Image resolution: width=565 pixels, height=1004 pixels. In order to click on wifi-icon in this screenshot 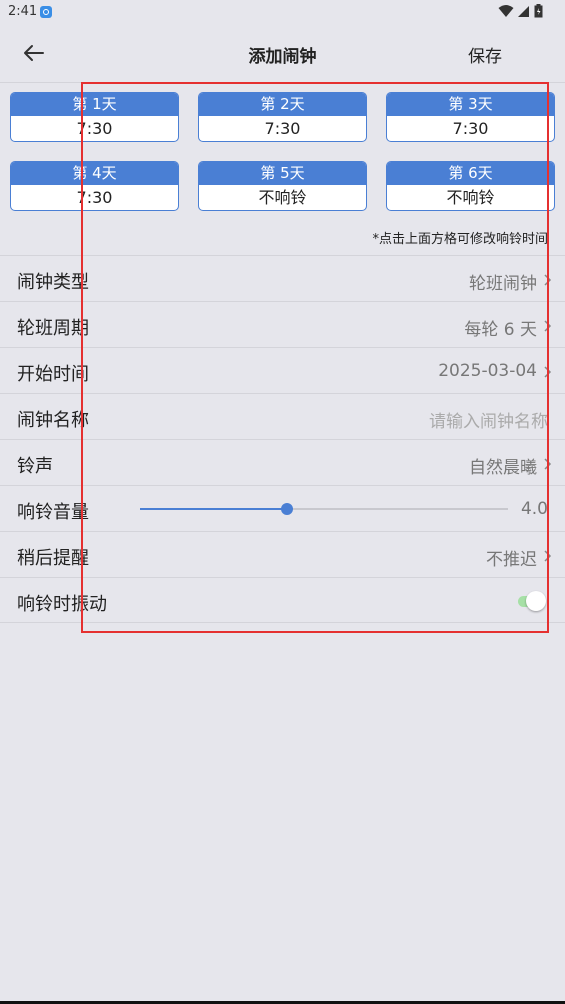, I will do `click(506, 11)`.